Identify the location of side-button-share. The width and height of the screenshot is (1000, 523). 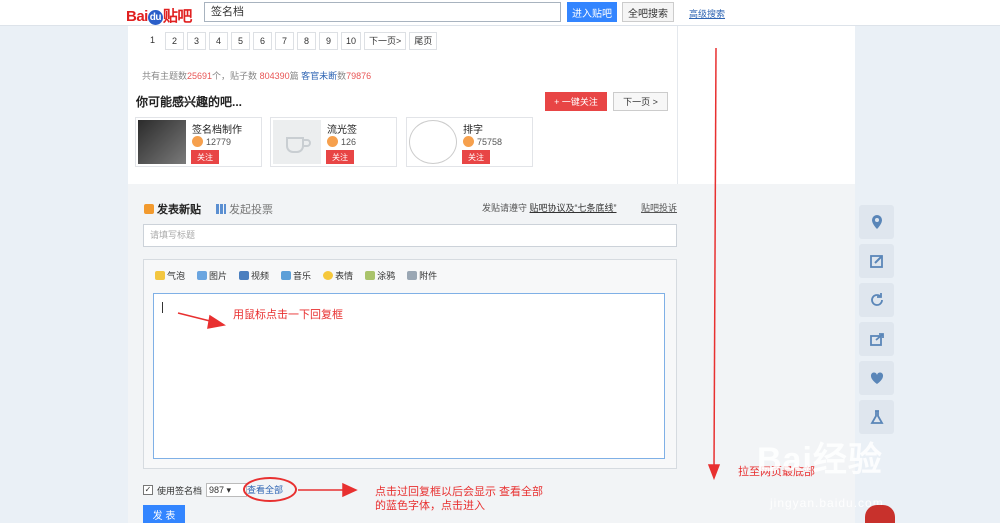
(876, 339).